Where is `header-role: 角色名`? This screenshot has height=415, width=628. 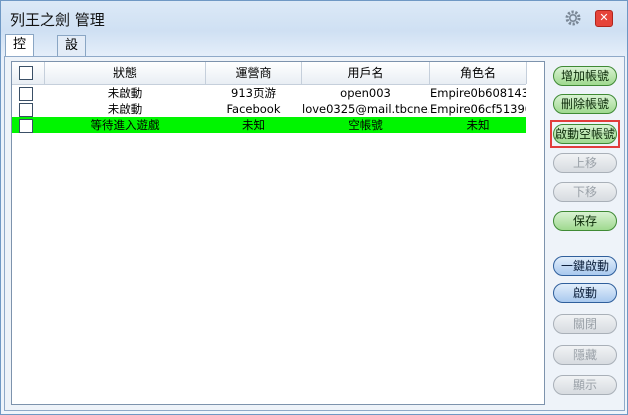
header-role: 角色名 is located at coordinates (478, 73).